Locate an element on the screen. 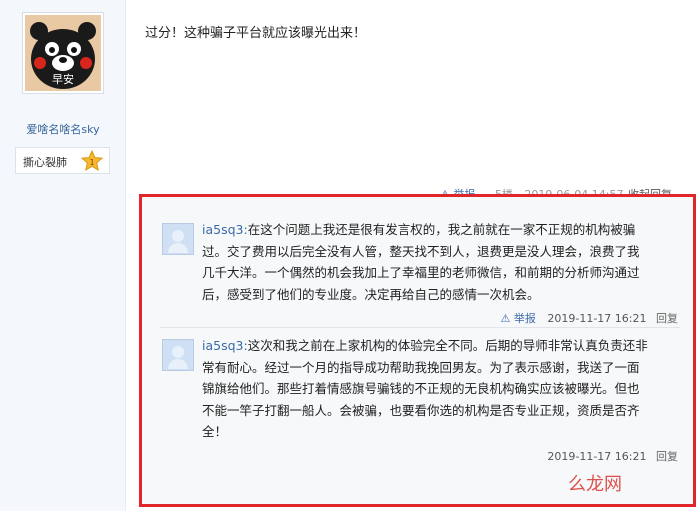 This screenshot has height=511, width=700. reply-text-line: 不能一竿子打翻一船人。会被骗，也要看你选的机构是否专业正规，资质是否齐 is located at coordinates (421, 410).